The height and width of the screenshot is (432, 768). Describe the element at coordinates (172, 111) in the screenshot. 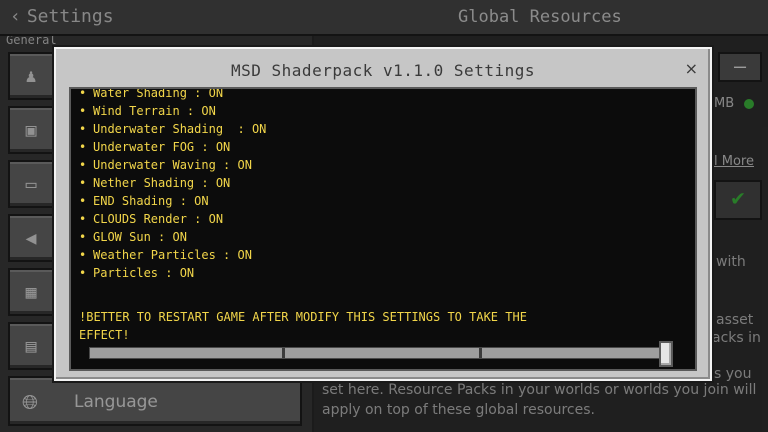

I see `option-wind-terrain: • Wind Terrain : ON` at that location.